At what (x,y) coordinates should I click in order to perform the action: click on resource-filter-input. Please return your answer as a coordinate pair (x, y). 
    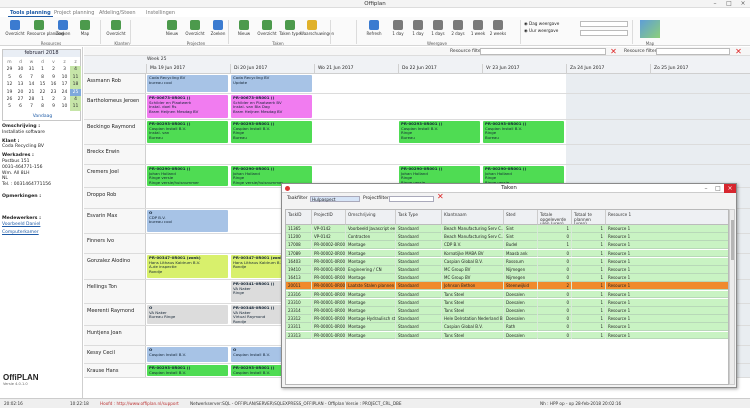
    Looking at the image, I should click on (543, 51).